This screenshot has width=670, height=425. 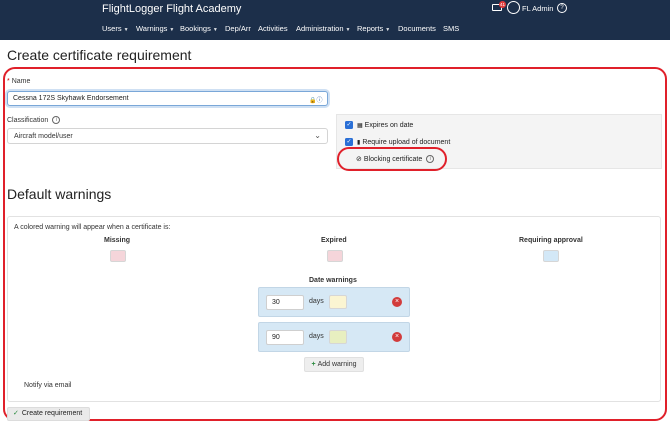 What do you see at coordinates (537, 8) in the screenshot?
I see `user-menu: FL Admin` at bounding box center [537, 8].